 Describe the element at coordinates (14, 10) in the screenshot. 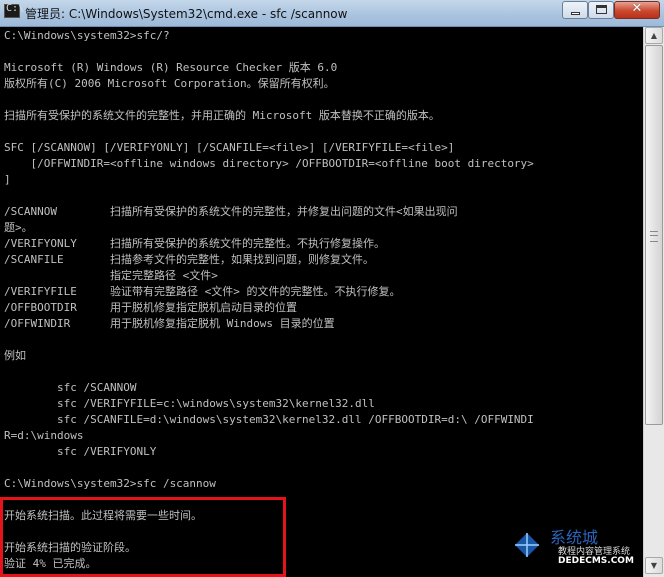

I see `cmd-icon: C:\` at that location.